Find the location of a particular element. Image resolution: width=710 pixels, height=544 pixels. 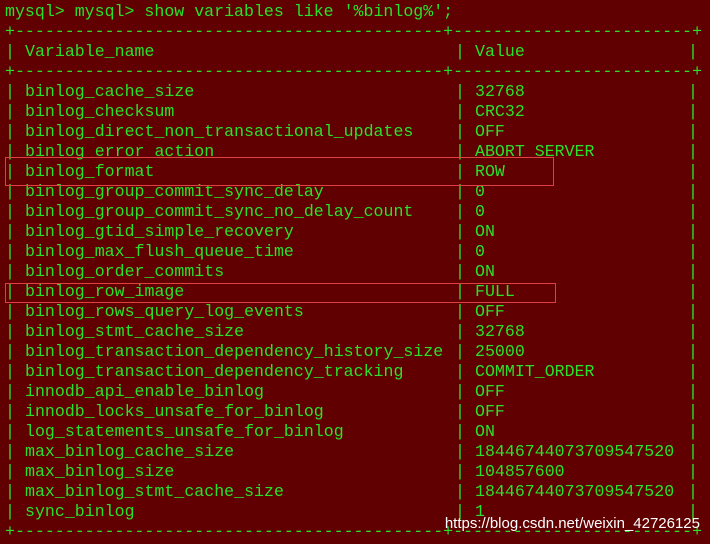

variable-name-cell: max_binlog_size is located at coordinates (100, 471).